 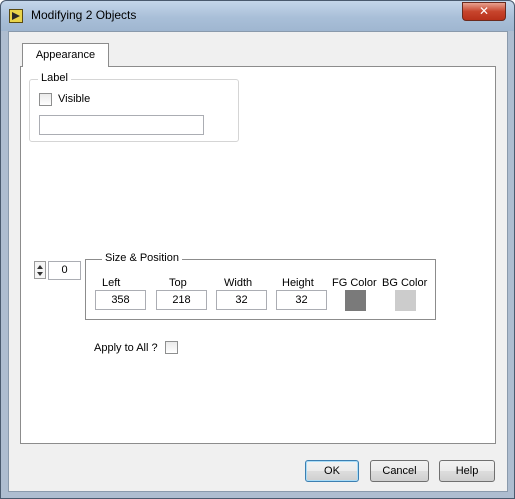 What do you see at coordinates (241, 300) in the screenshot?
I see `width-field: 32` at bounding box center [241, 300].